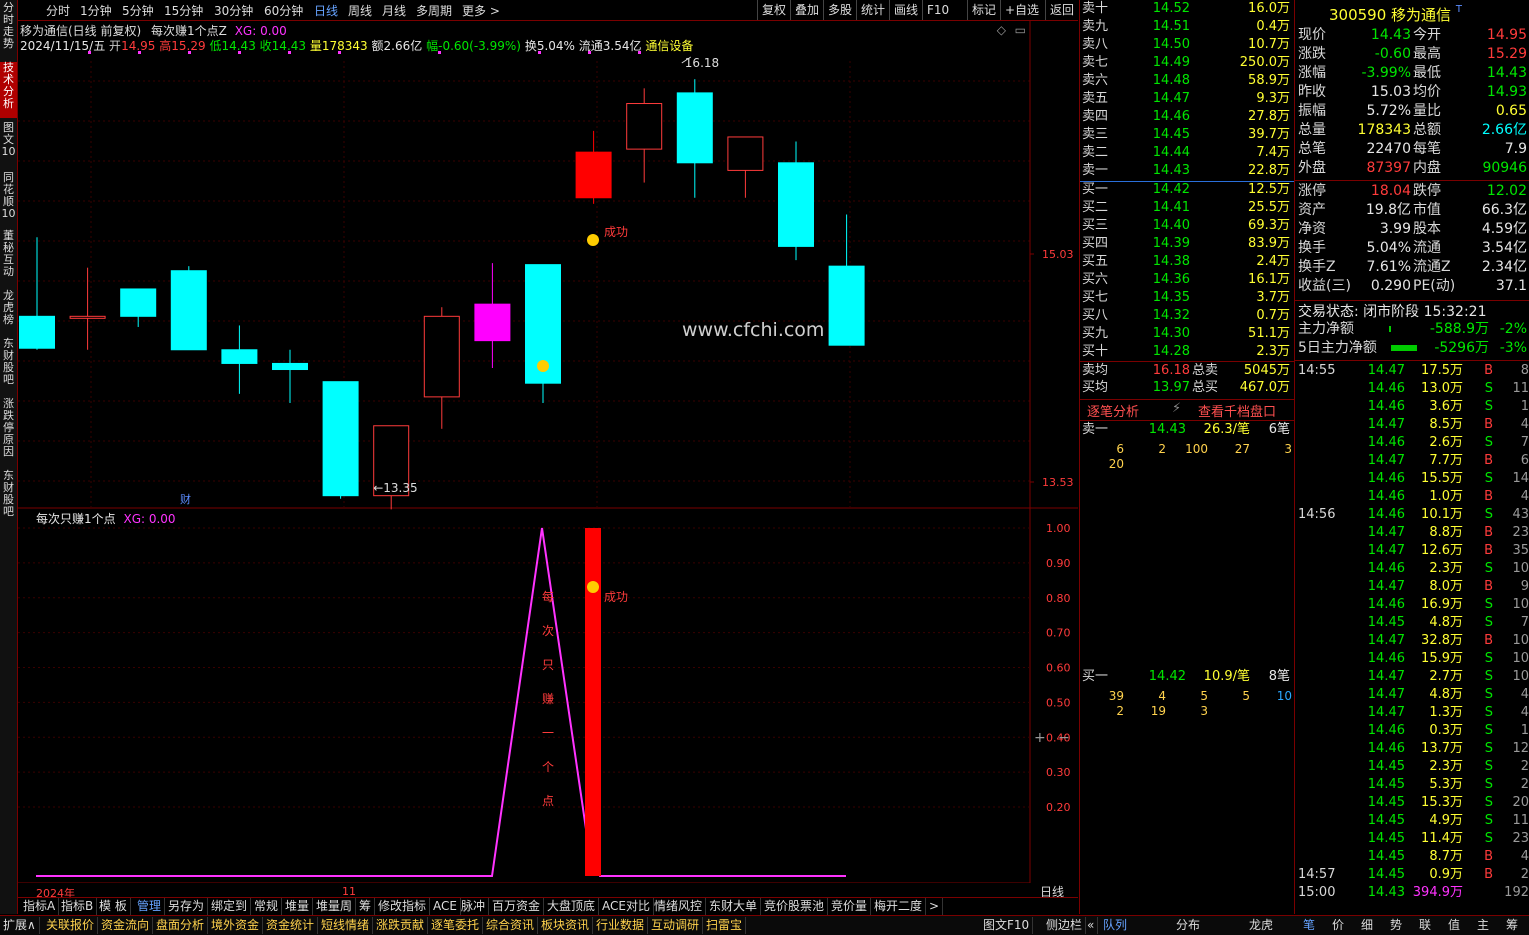 The height and width of the screenshot is (935, 1529). Describe the element at coordinates (1412, 785) in the screenshot. I see `tick-row: 14.45 5.3万 S 2` at that location.